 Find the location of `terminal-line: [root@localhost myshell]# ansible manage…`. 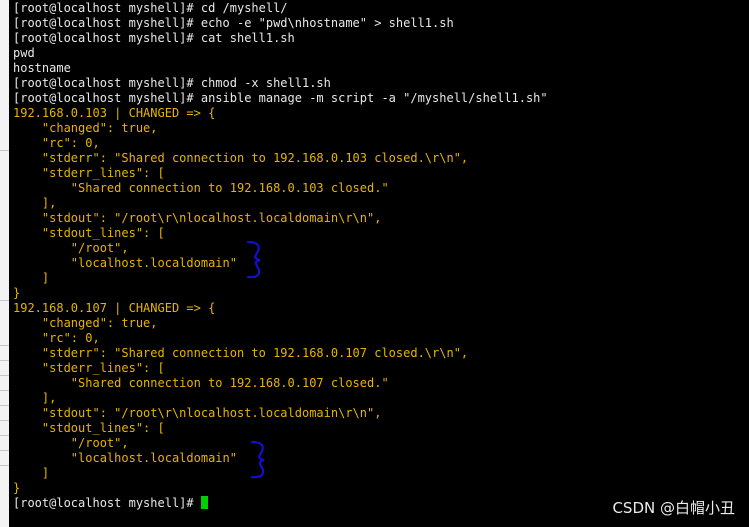

terminal-line: [root@localhost myshell]# ansible manage… is located at coordinates (280, 98).